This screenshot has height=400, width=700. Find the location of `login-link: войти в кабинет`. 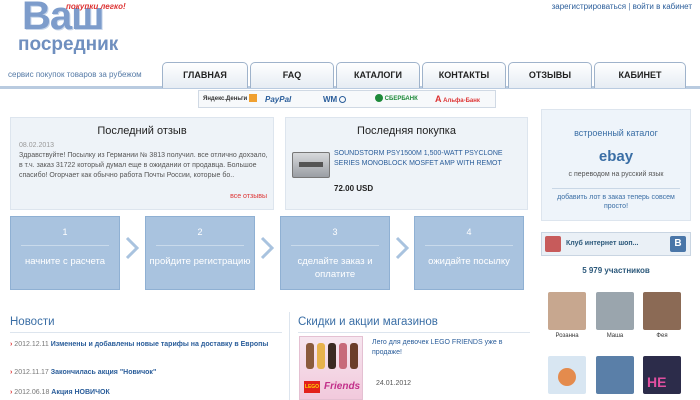

login-link: войти в кабинет is located at coordinates (662, 6).